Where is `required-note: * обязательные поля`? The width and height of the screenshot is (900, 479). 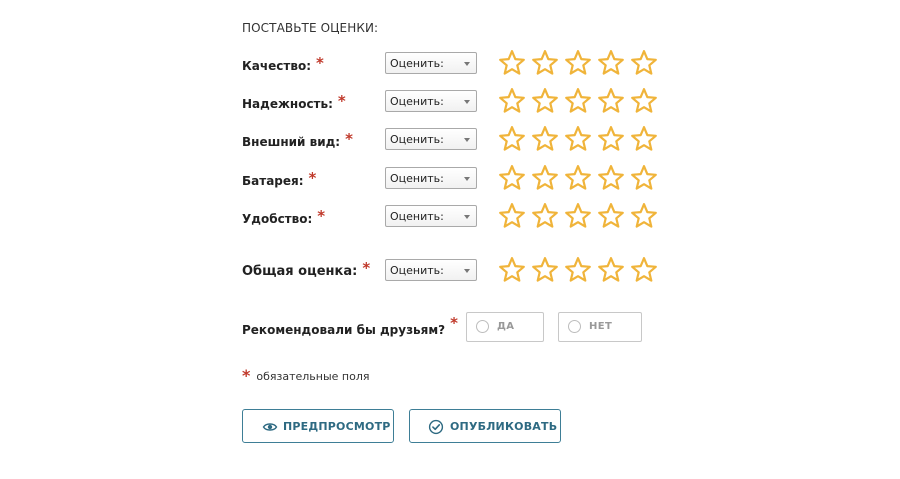
required-note: * обязательные поля is located at coordinates (306, 375).